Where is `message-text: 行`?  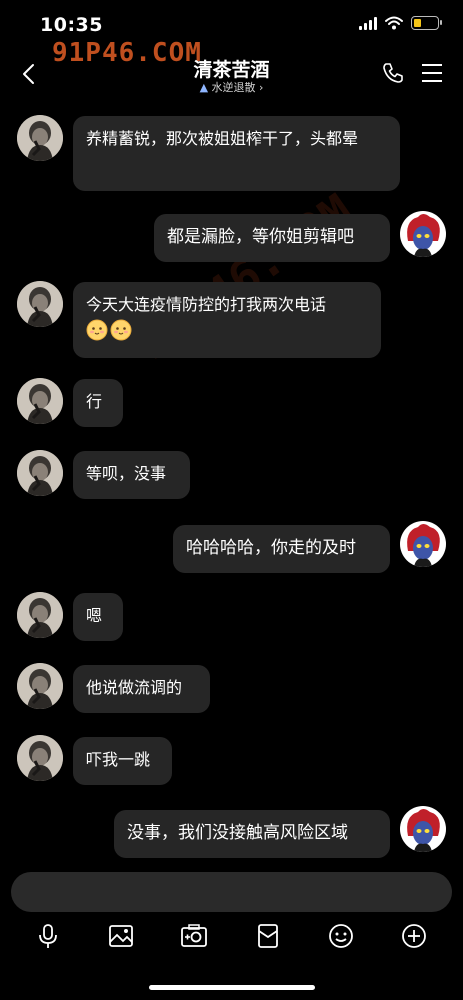 message-text: 行 is located at coordinates (94, 401).